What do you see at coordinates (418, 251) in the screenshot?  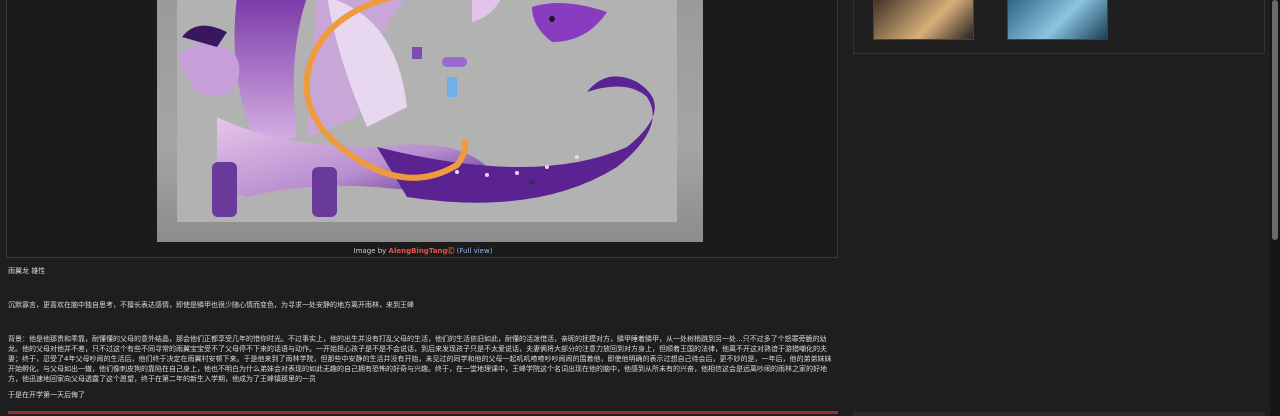 I see `artist-link: AlengBingTang` at bounding box center [418, 251].